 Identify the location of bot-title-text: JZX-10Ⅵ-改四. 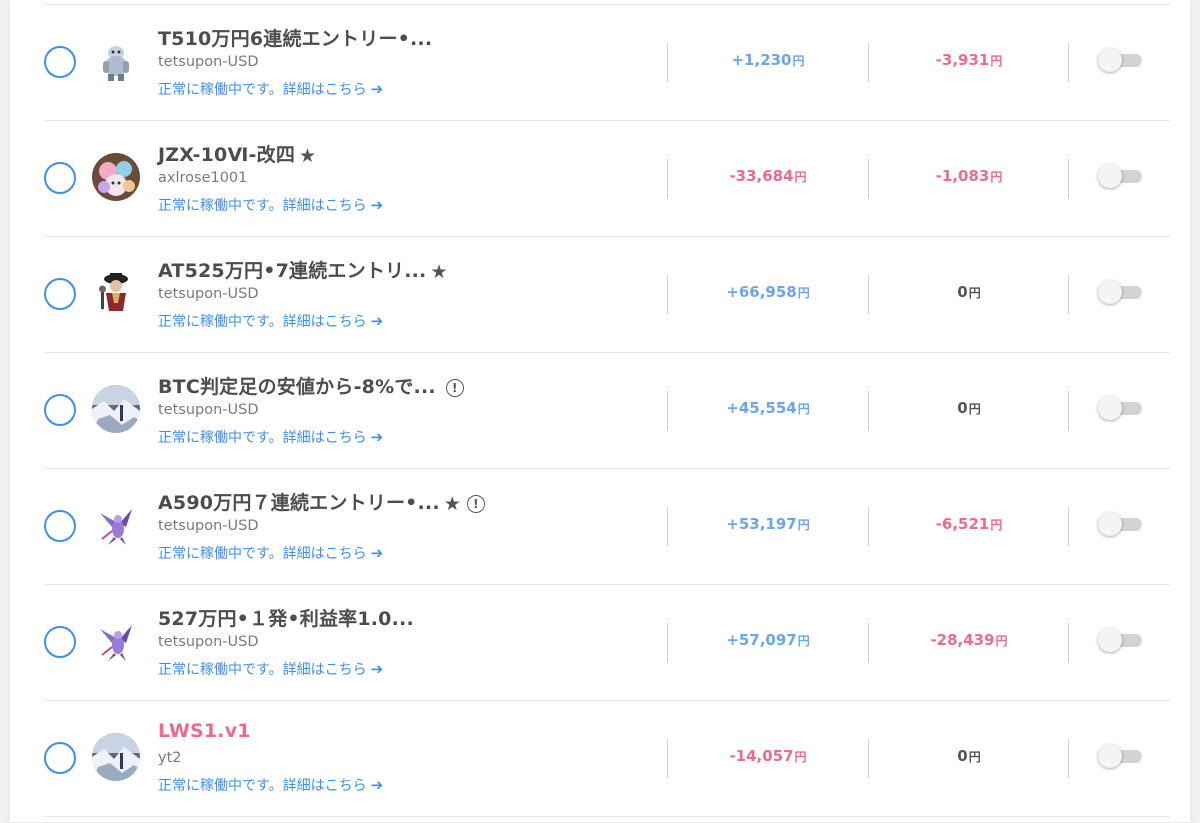
(227, 155).